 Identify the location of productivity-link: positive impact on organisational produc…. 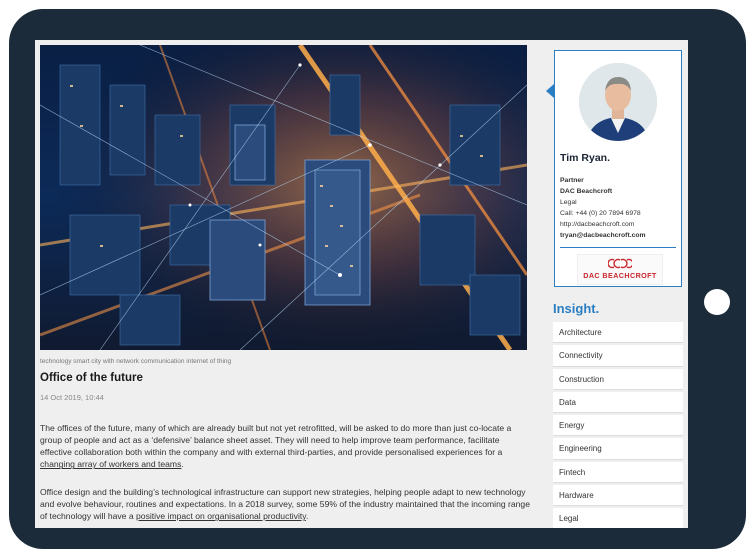
(221, 516).